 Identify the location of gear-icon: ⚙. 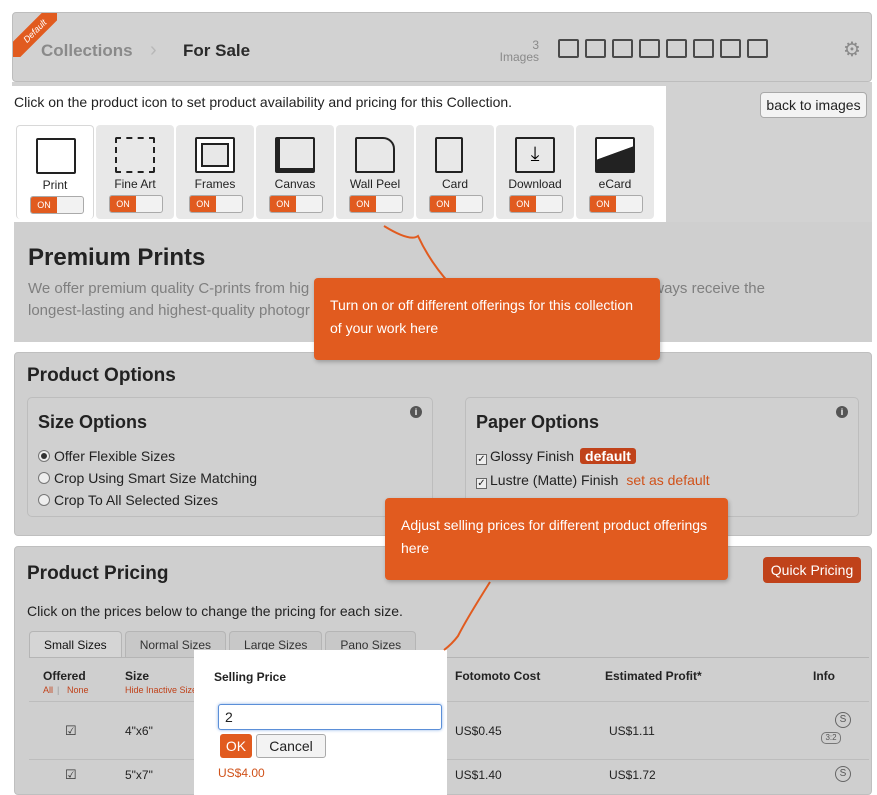
(852, 49).